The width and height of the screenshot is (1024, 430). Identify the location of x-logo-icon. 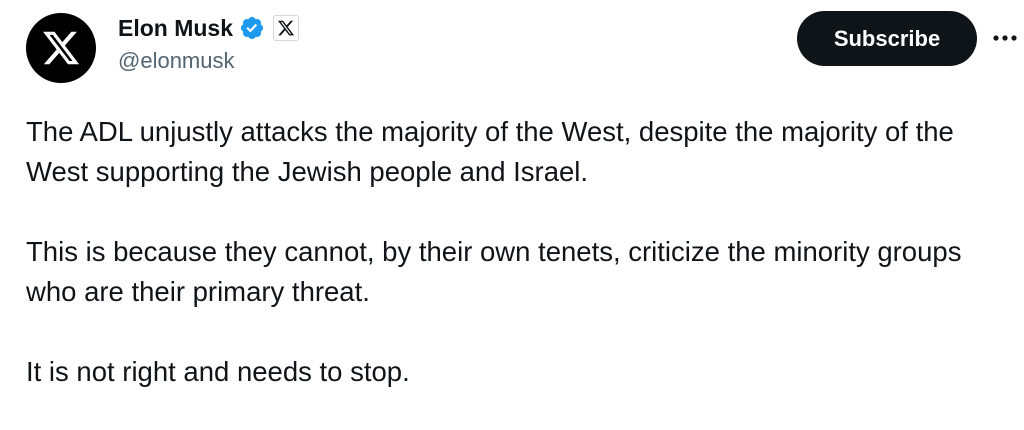
(61, 48).